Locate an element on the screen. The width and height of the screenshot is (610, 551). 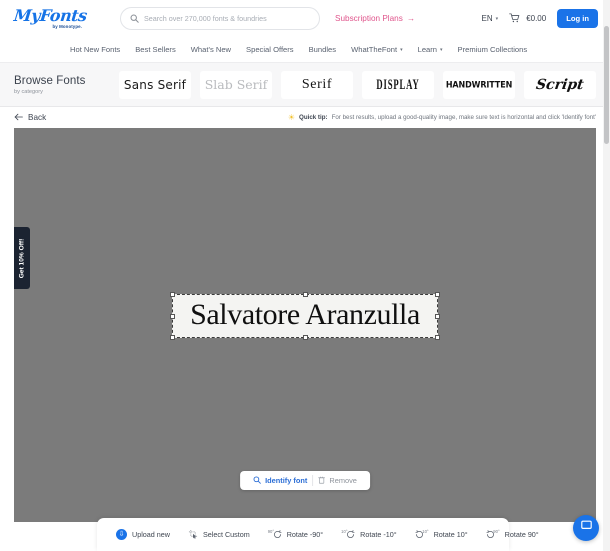
rotate-label: Rotate -10° is located at coordinates (378, 534).